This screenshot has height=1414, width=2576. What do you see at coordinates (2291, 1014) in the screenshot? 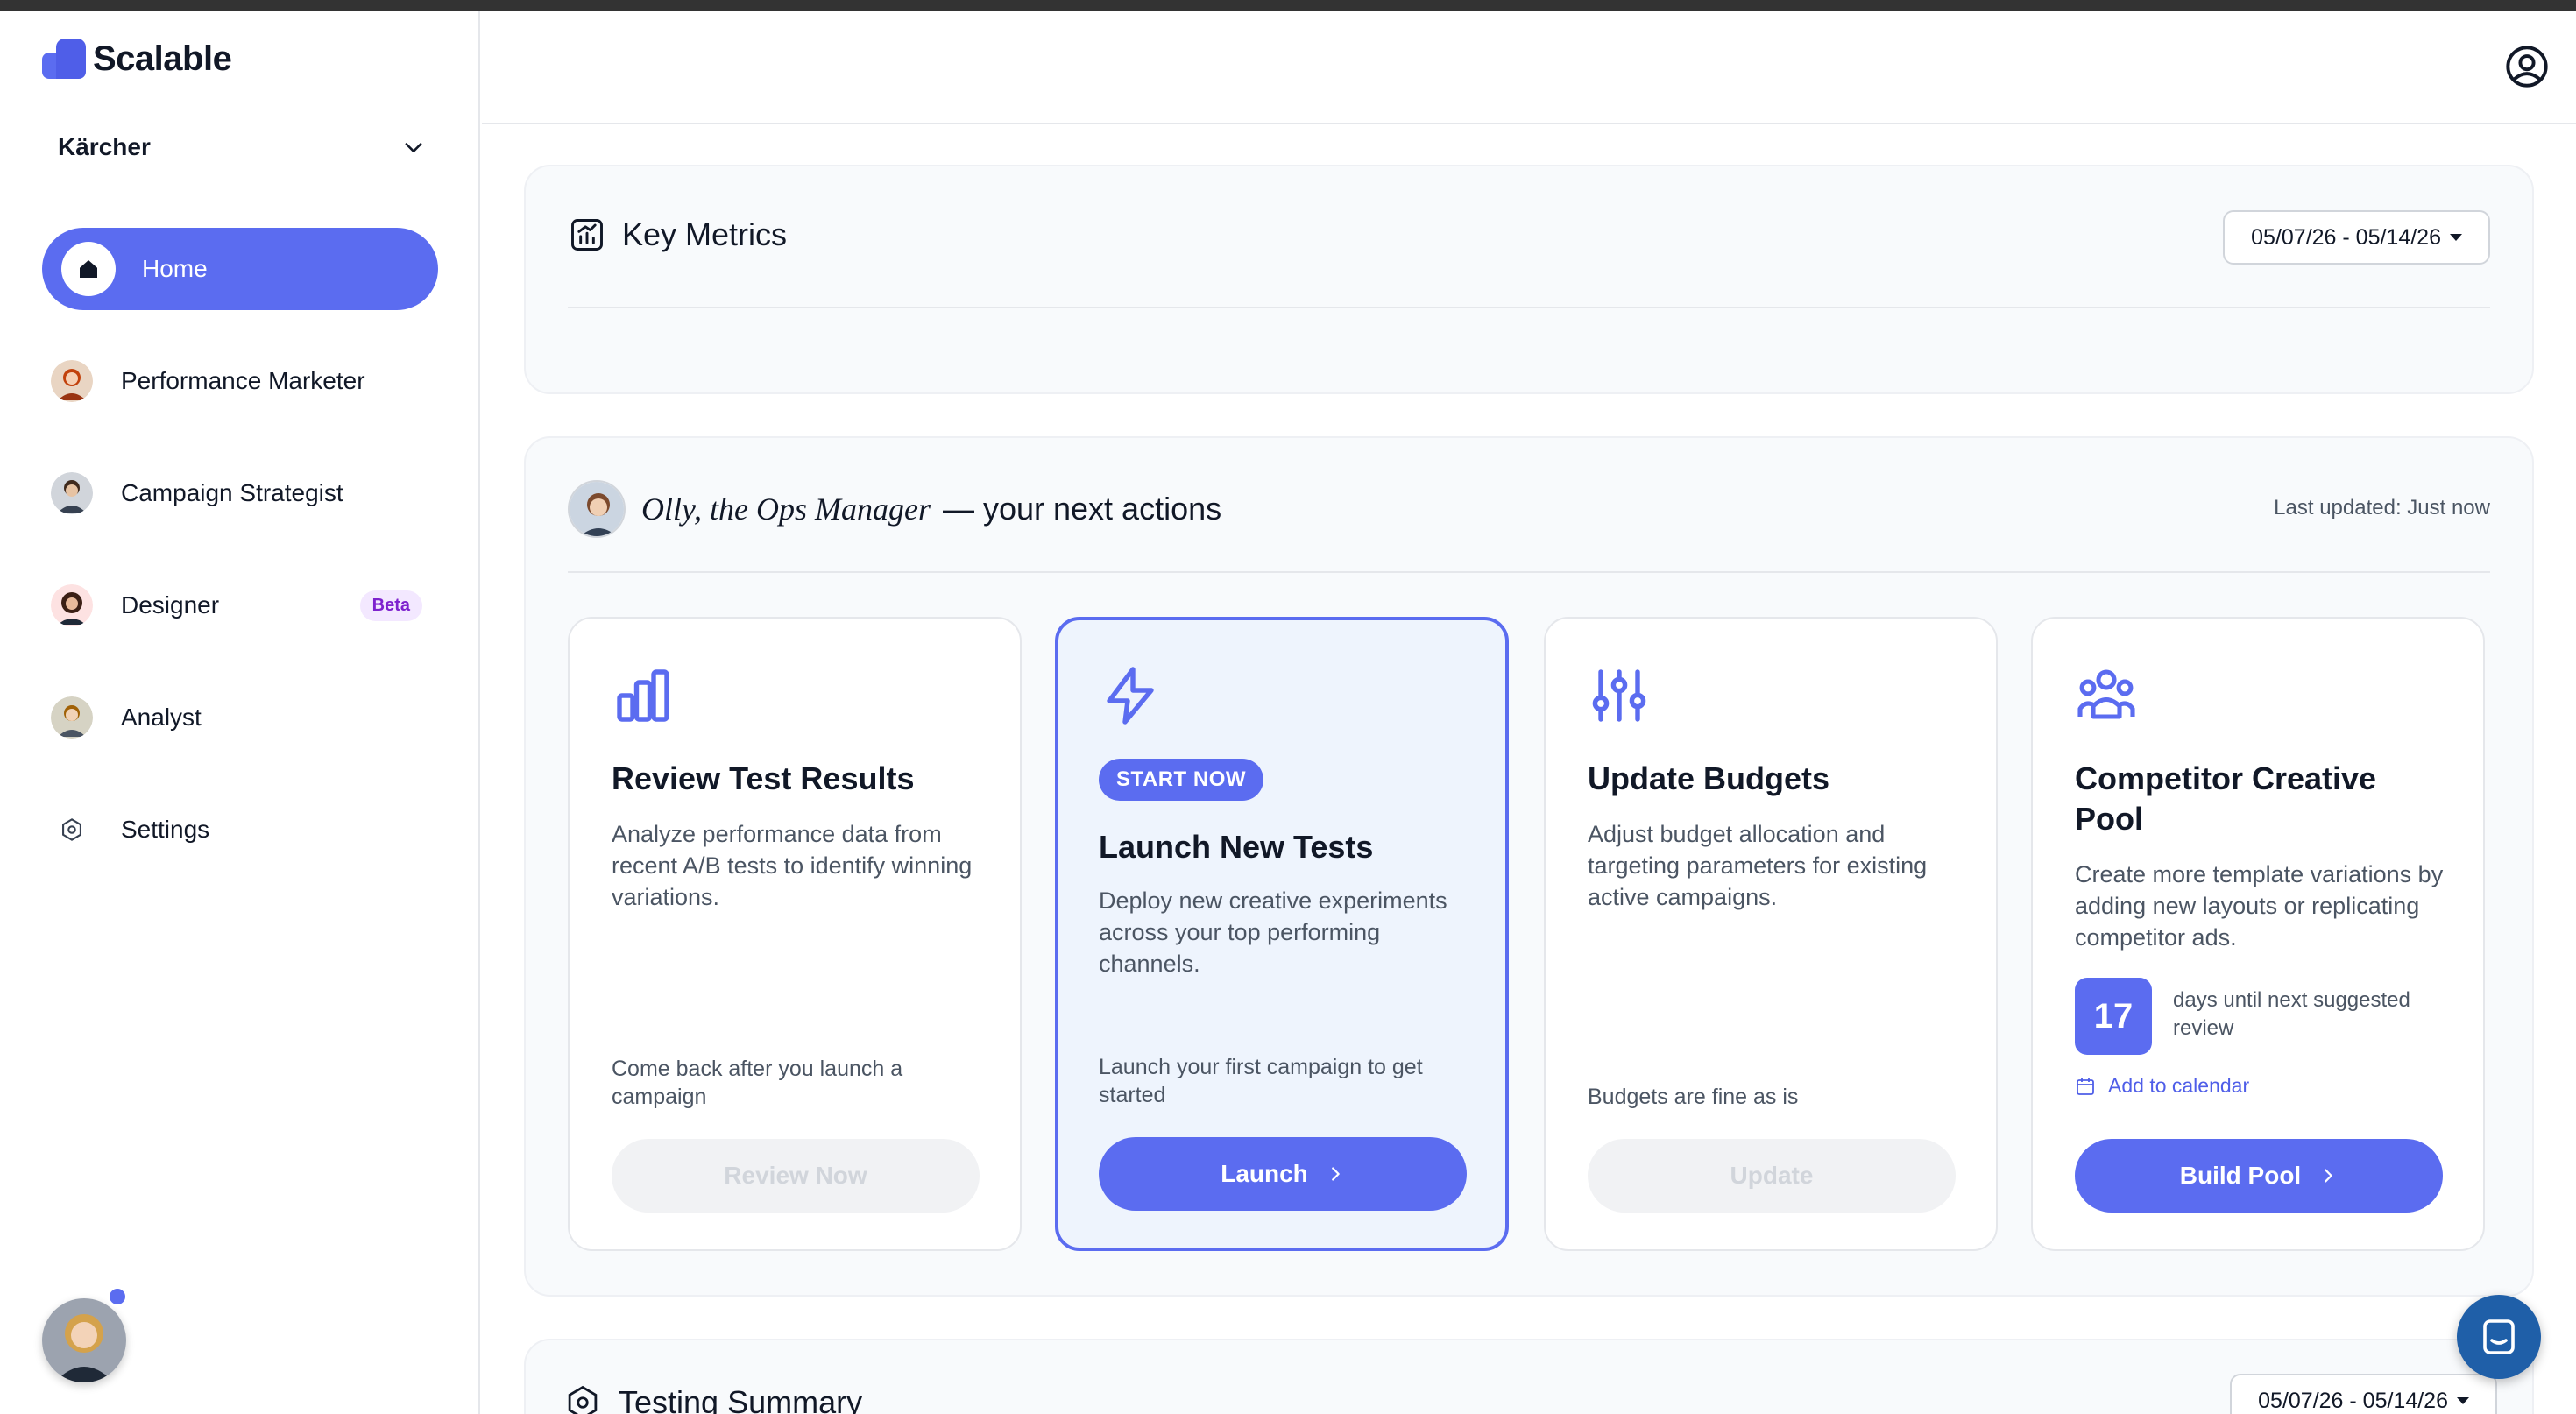
I see `days-counter-label: days until next suggested review` at bounding box center [2291, 1014].